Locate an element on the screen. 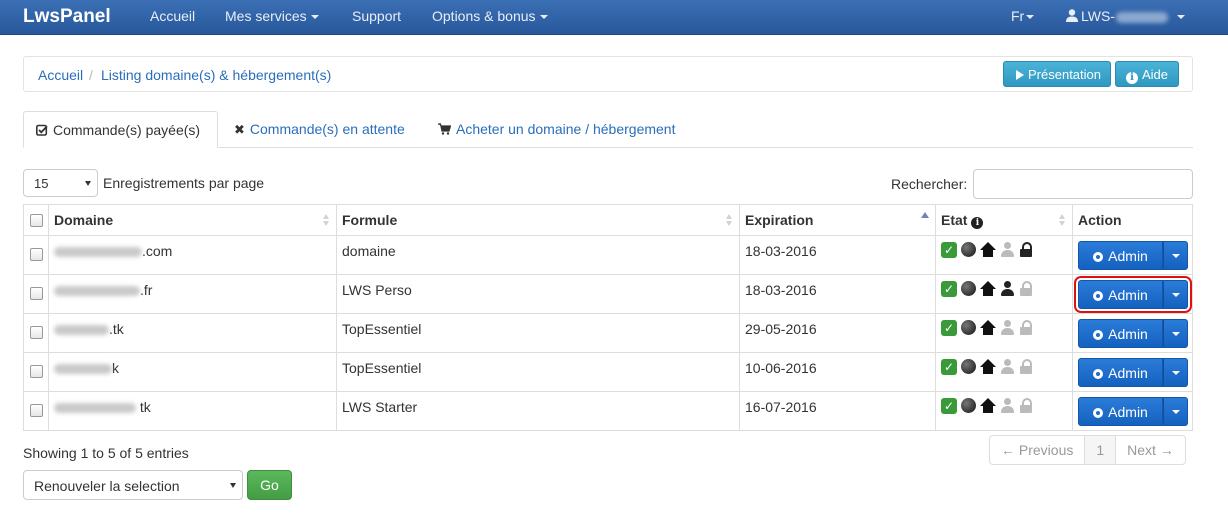 The width and height of the screenshot is (1228, 531). expiration-cell: 18-03-2016 is located at coordinates (837, 255).